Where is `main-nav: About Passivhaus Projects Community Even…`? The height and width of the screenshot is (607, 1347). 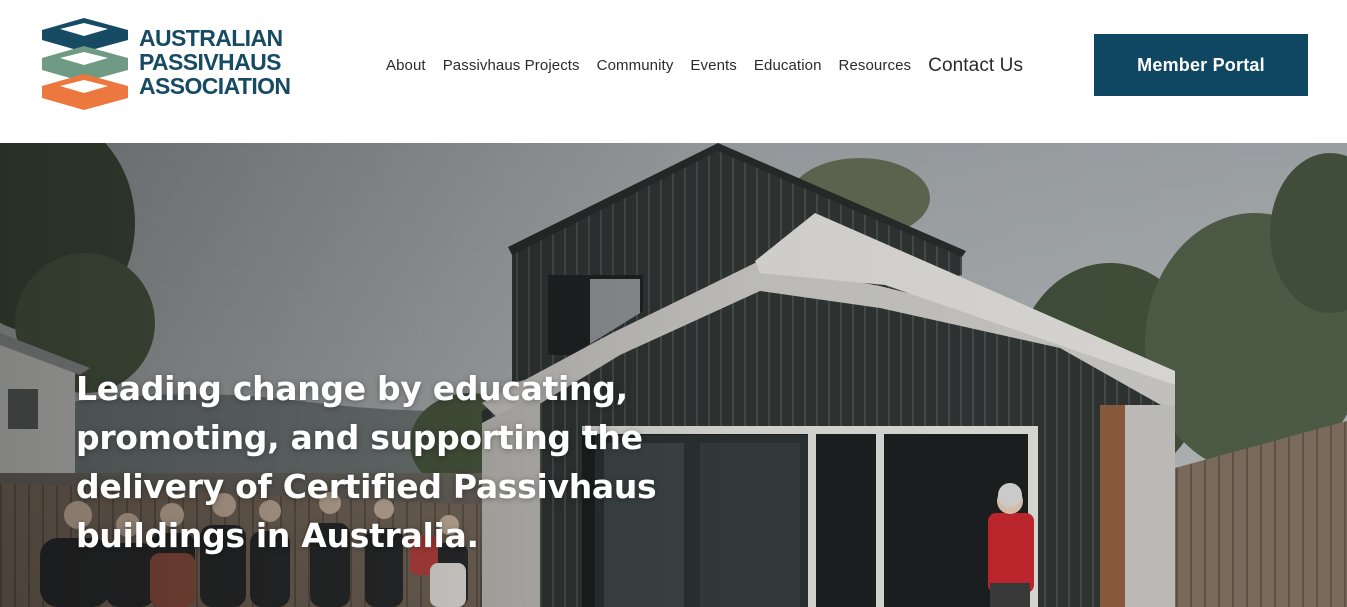 main-nav: About Passivhaus Projects Community Even… is located at coordinates (704, 65).